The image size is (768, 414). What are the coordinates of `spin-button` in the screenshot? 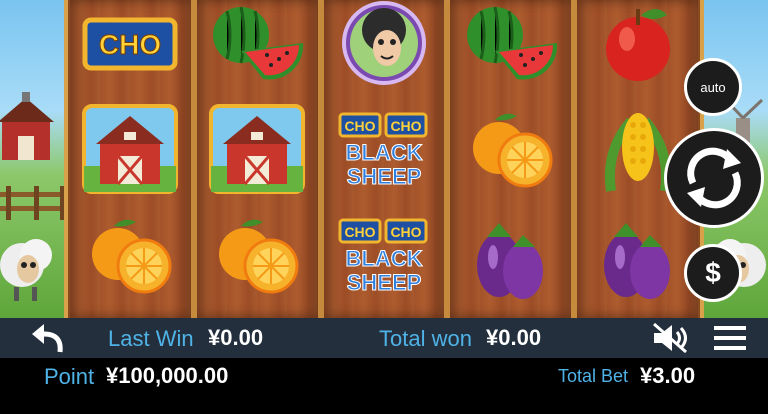 It's located at (714, 178).